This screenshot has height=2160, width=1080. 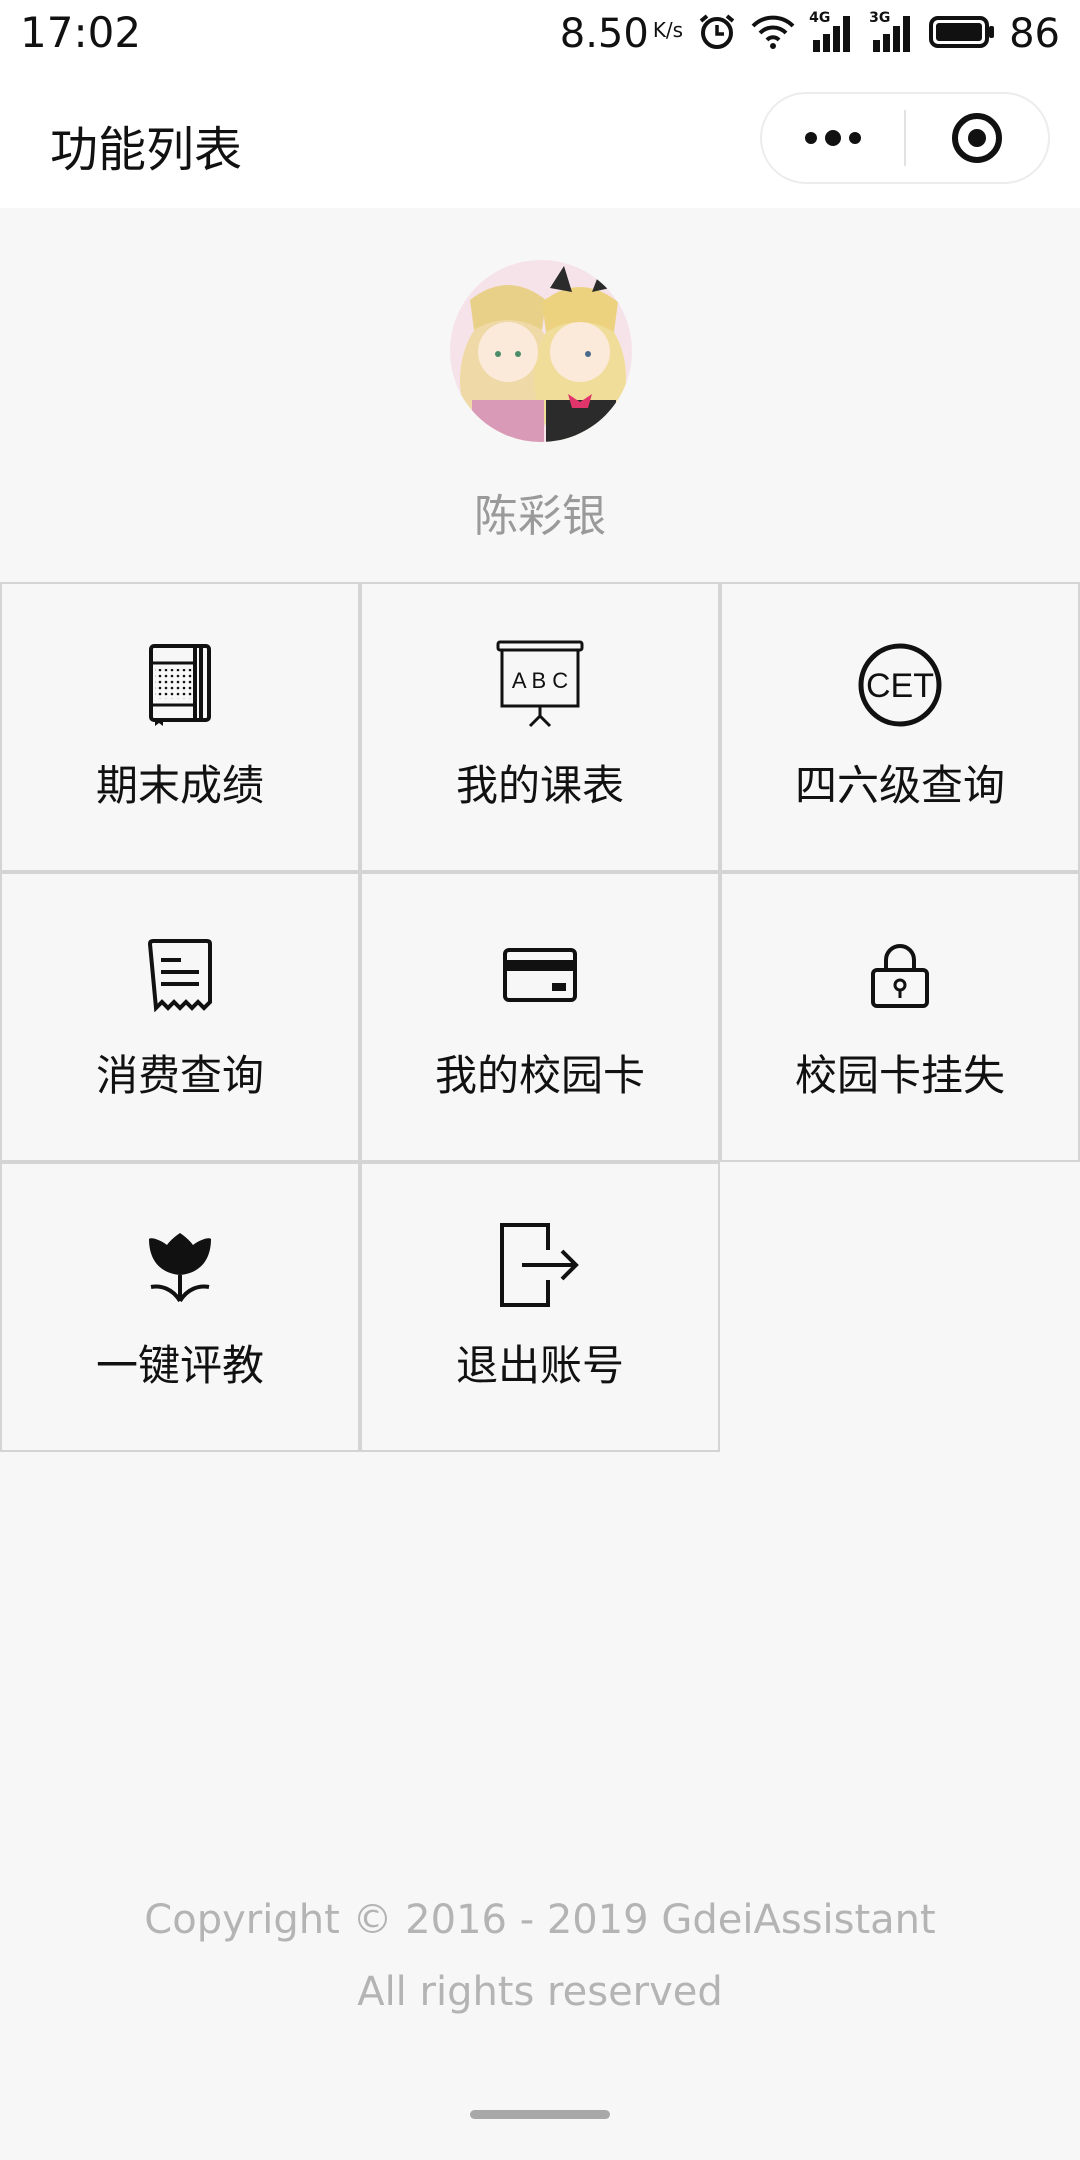 I want to click on signal-4g-icon: 4G, so click(x=832, y=32).